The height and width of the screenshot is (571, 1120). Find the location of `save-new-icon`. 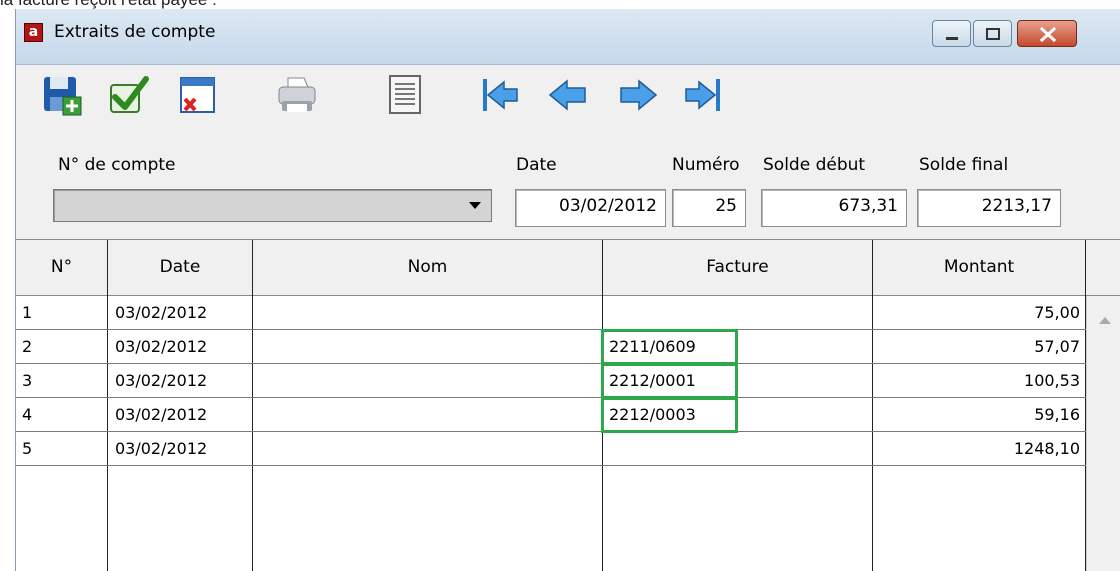

save-new-icon is located at coordinates (63, 96).